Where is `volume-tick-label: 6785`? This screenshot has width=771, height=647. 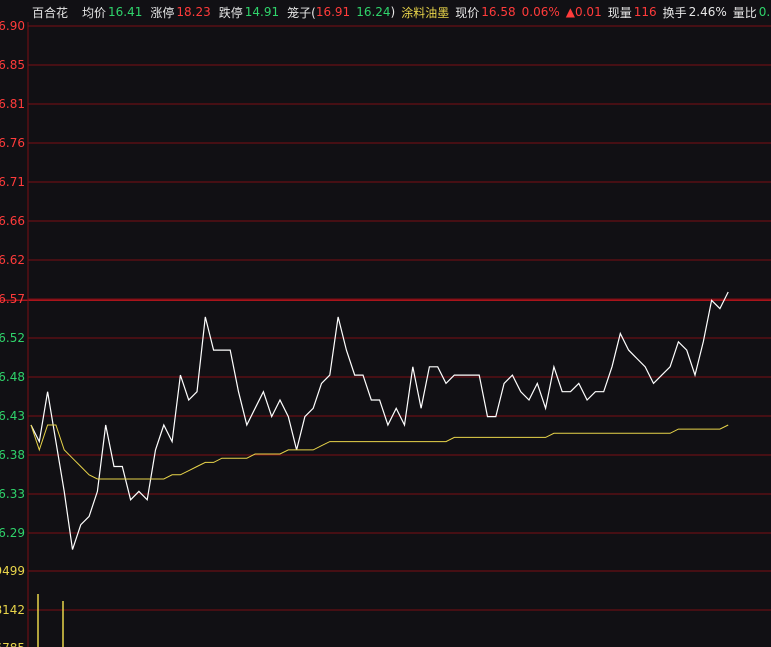
volume-tick-label: 6785 is located at coordinates (12, 644).